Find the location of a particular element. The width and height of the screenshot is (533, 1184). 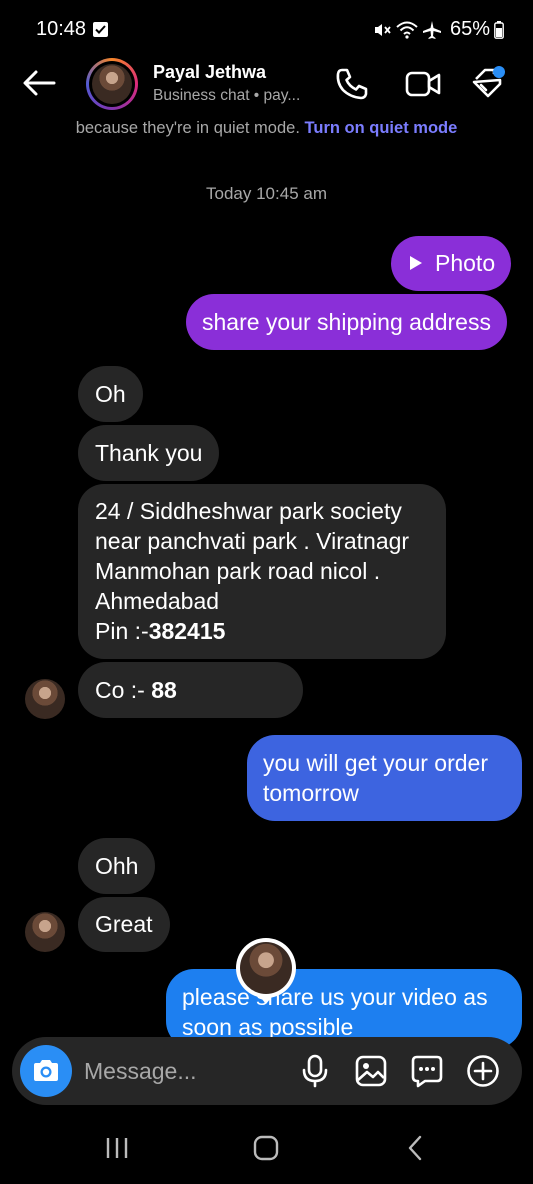

message-text: Oh is located at coordinates (110, 394).